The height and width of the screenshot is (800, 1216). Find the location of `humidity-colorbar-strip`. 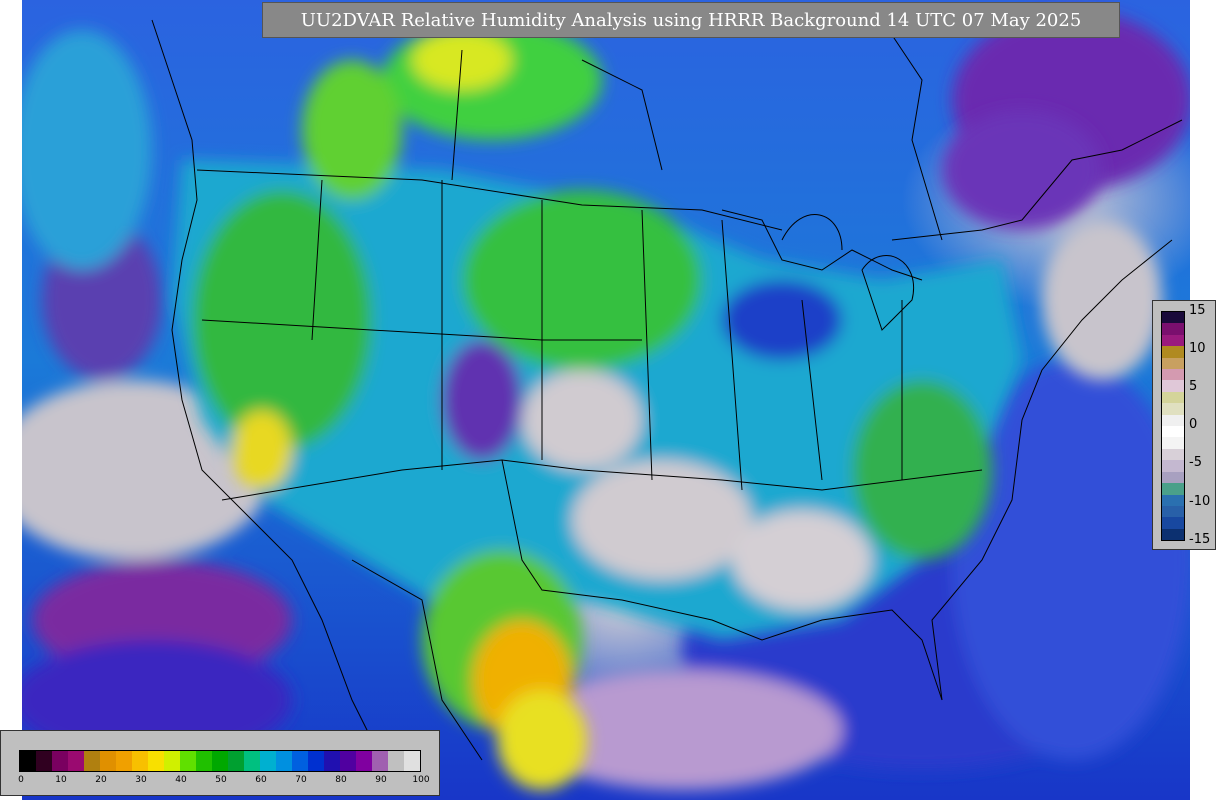

humidity-colorbar-strip is located at coordinates (220, 761).